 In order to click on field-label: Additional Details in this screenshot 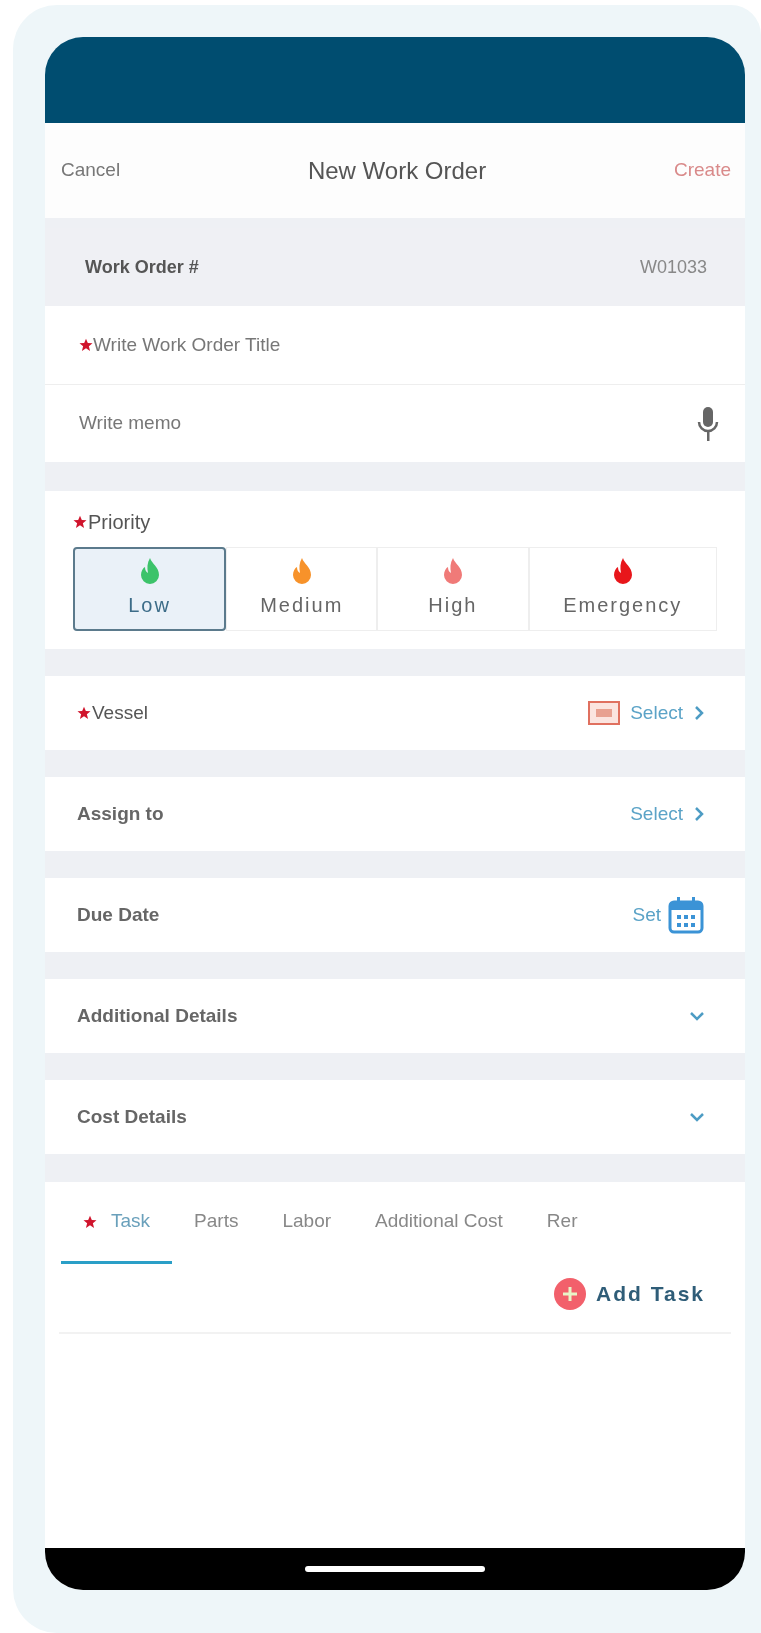, I will do `click(157, 1015)`.